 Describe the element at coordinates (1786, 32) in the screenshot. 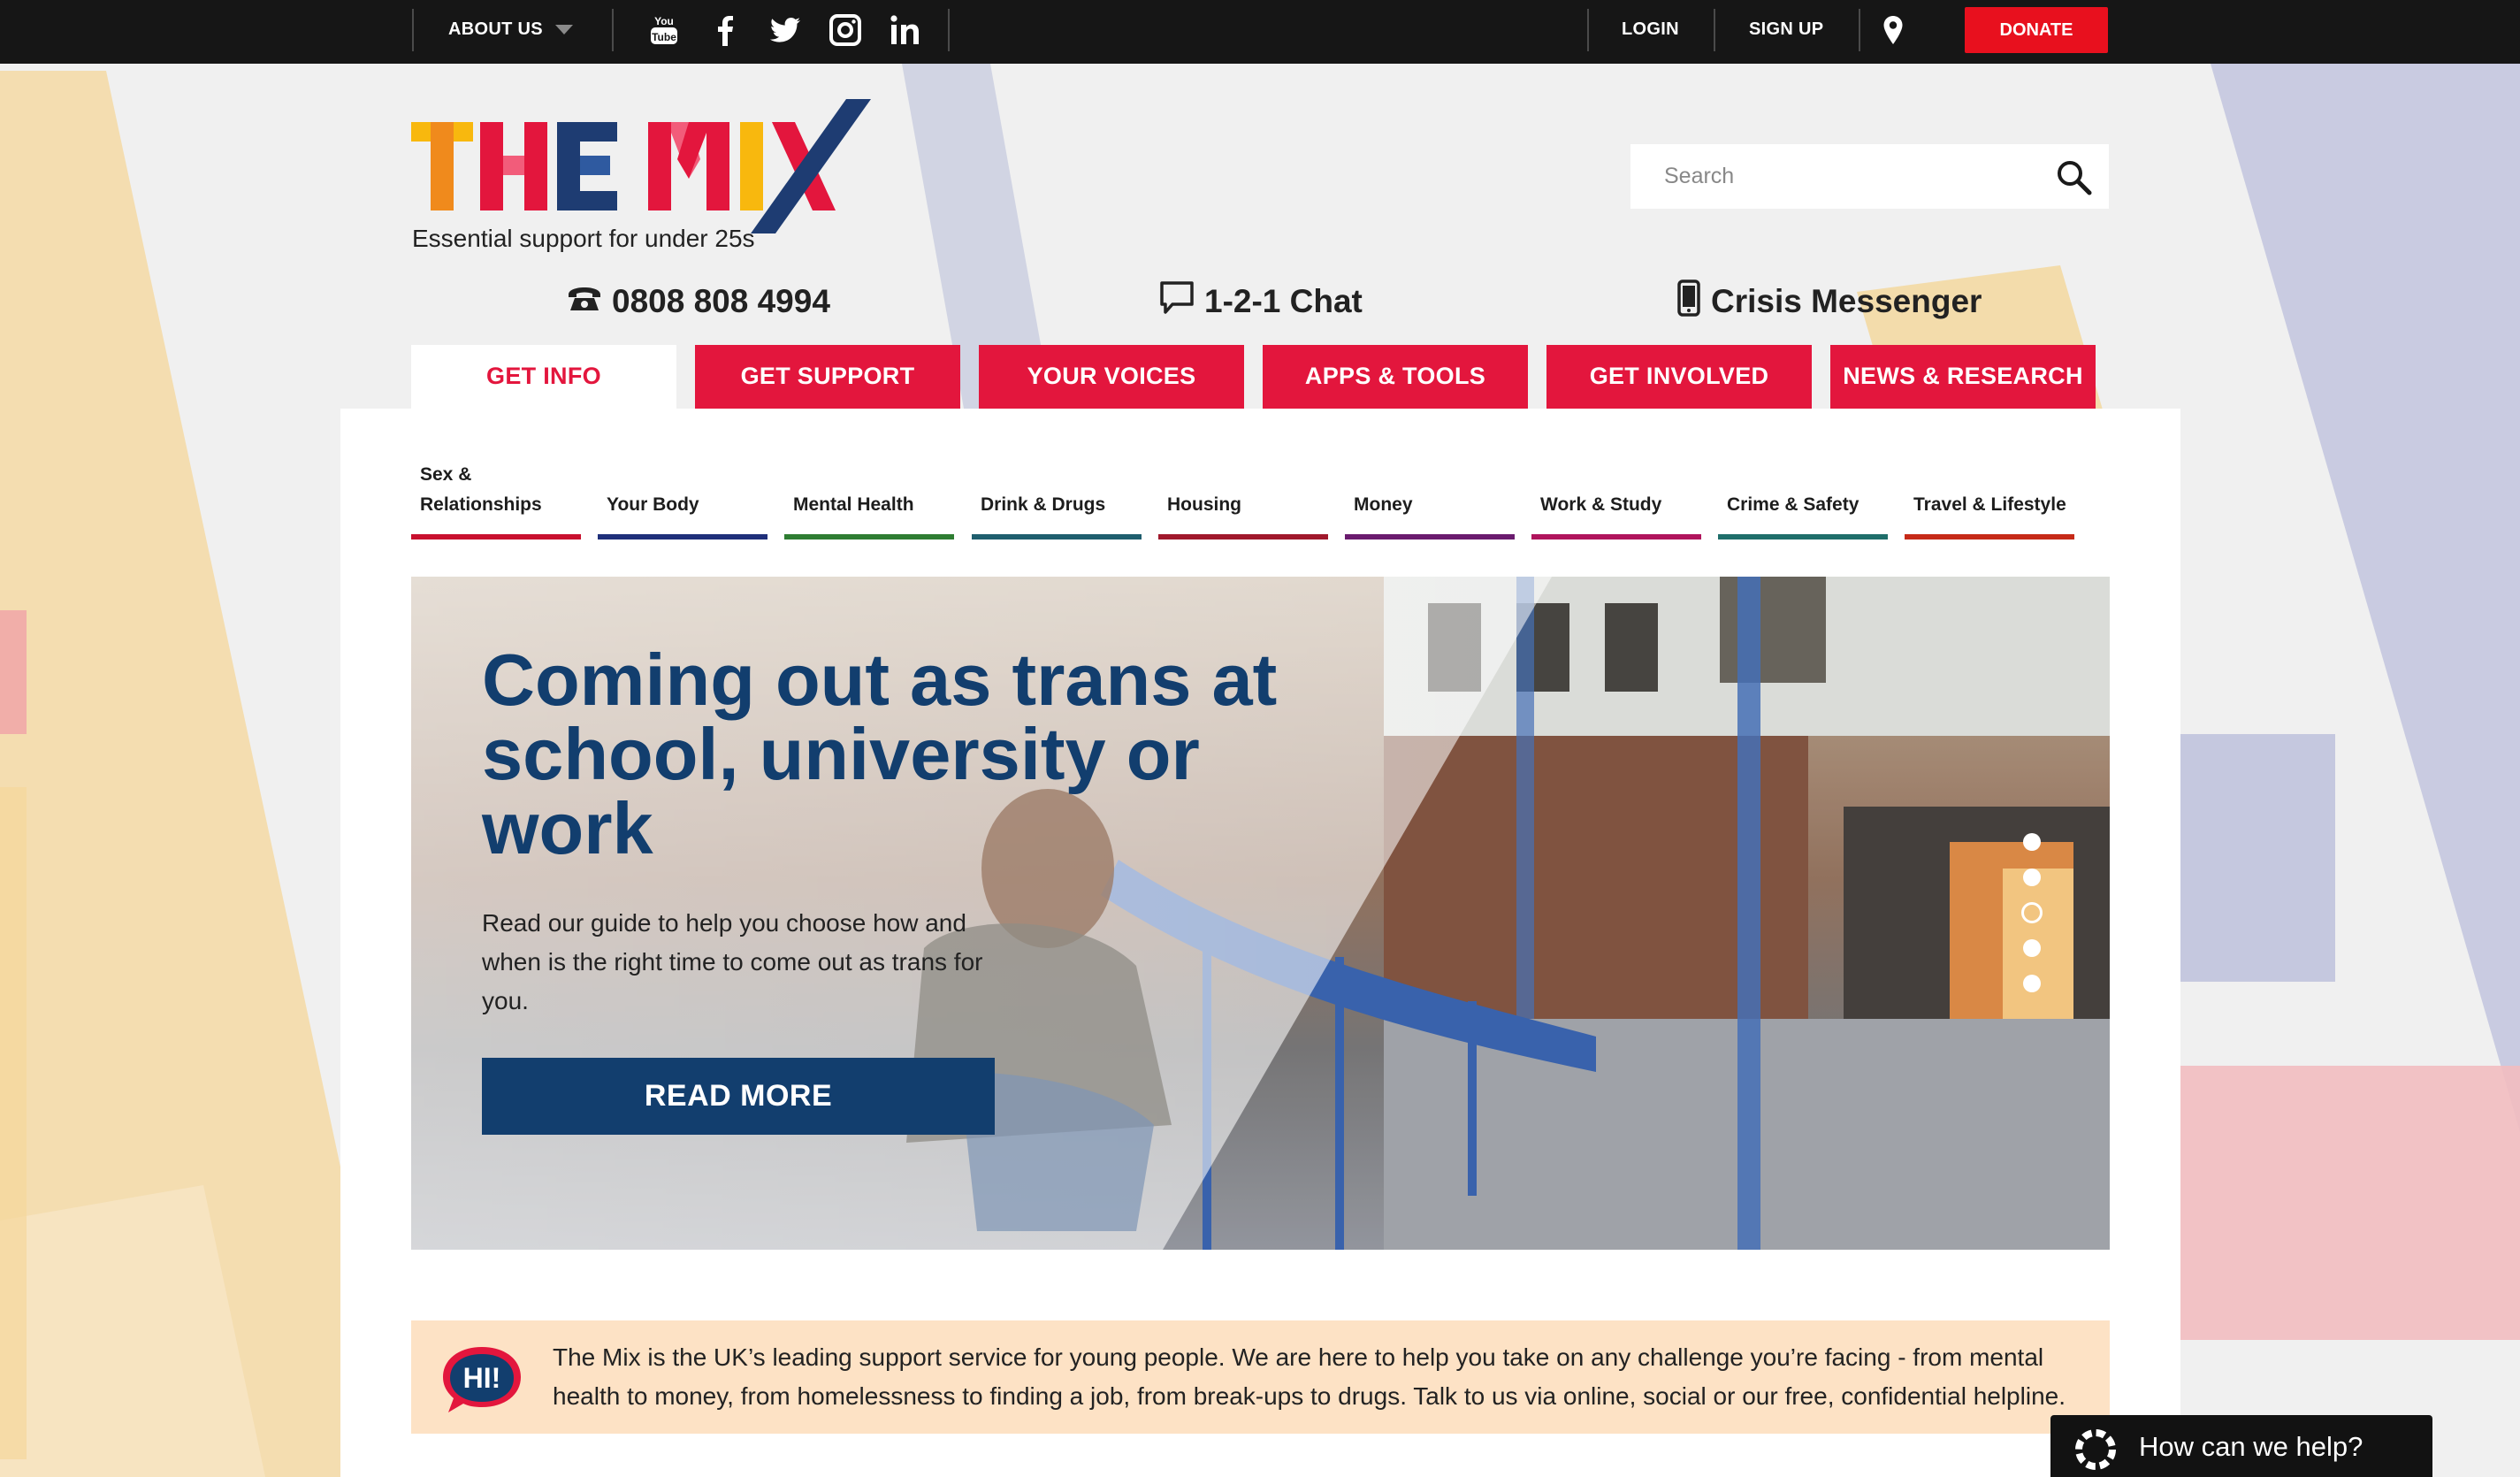

I see `signup-link: SIGN UP` at that location.